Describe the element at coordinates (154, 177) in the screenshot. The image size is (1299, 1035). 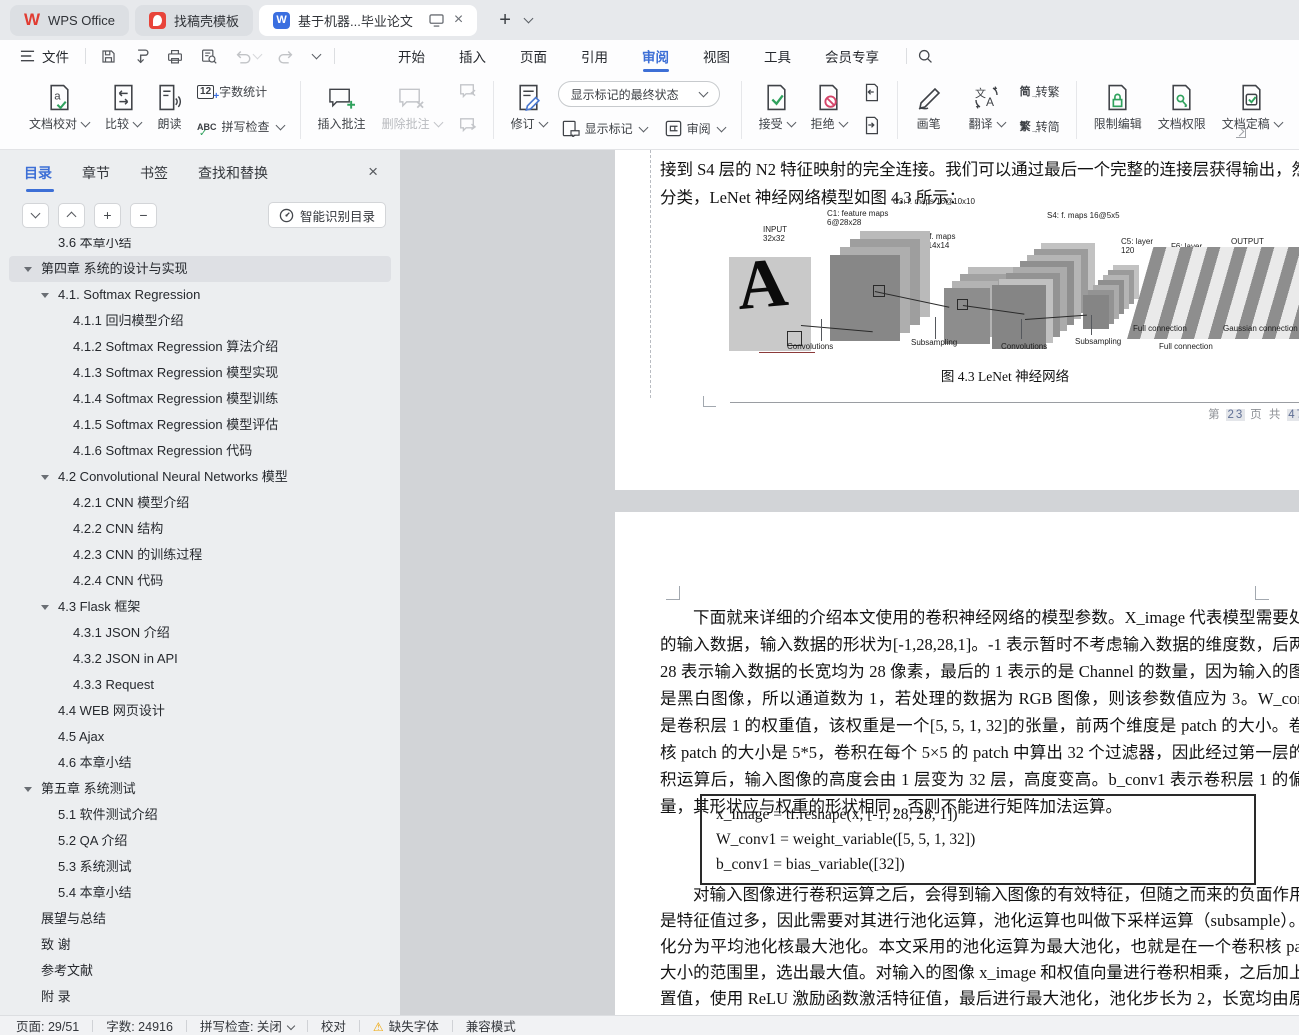
I see `tab-bookmarks: 书签` at that location.